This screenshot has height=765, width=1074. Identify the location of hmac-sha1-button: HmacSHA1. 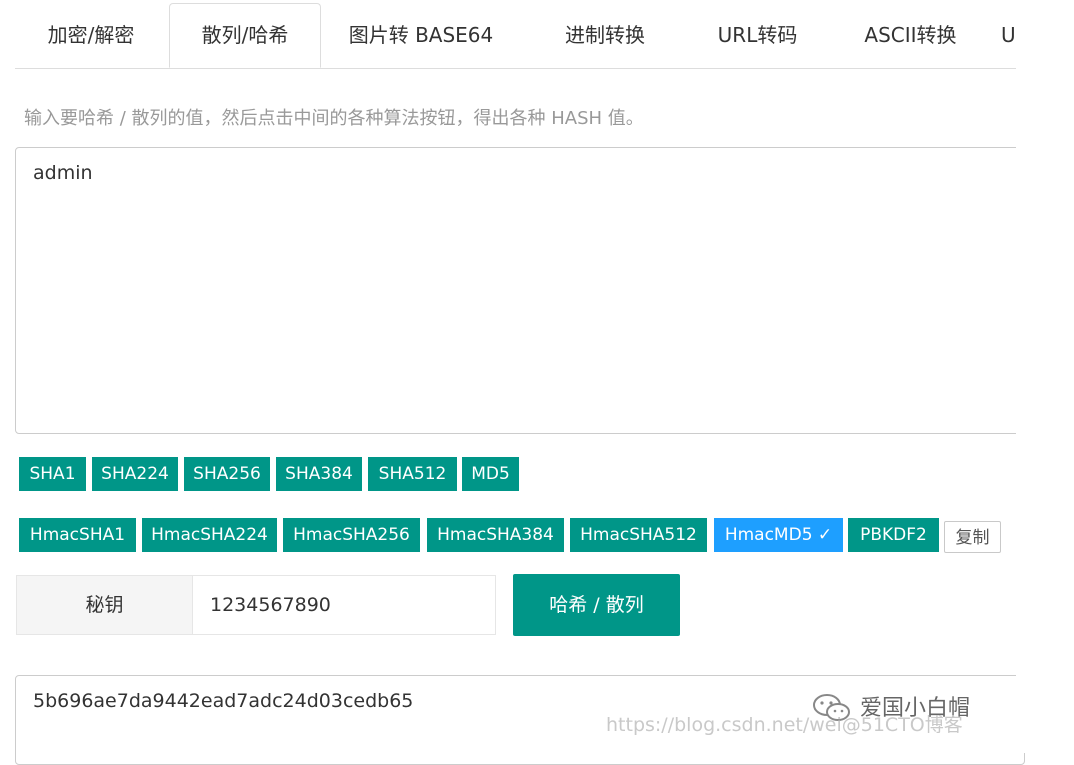
(77, 535).